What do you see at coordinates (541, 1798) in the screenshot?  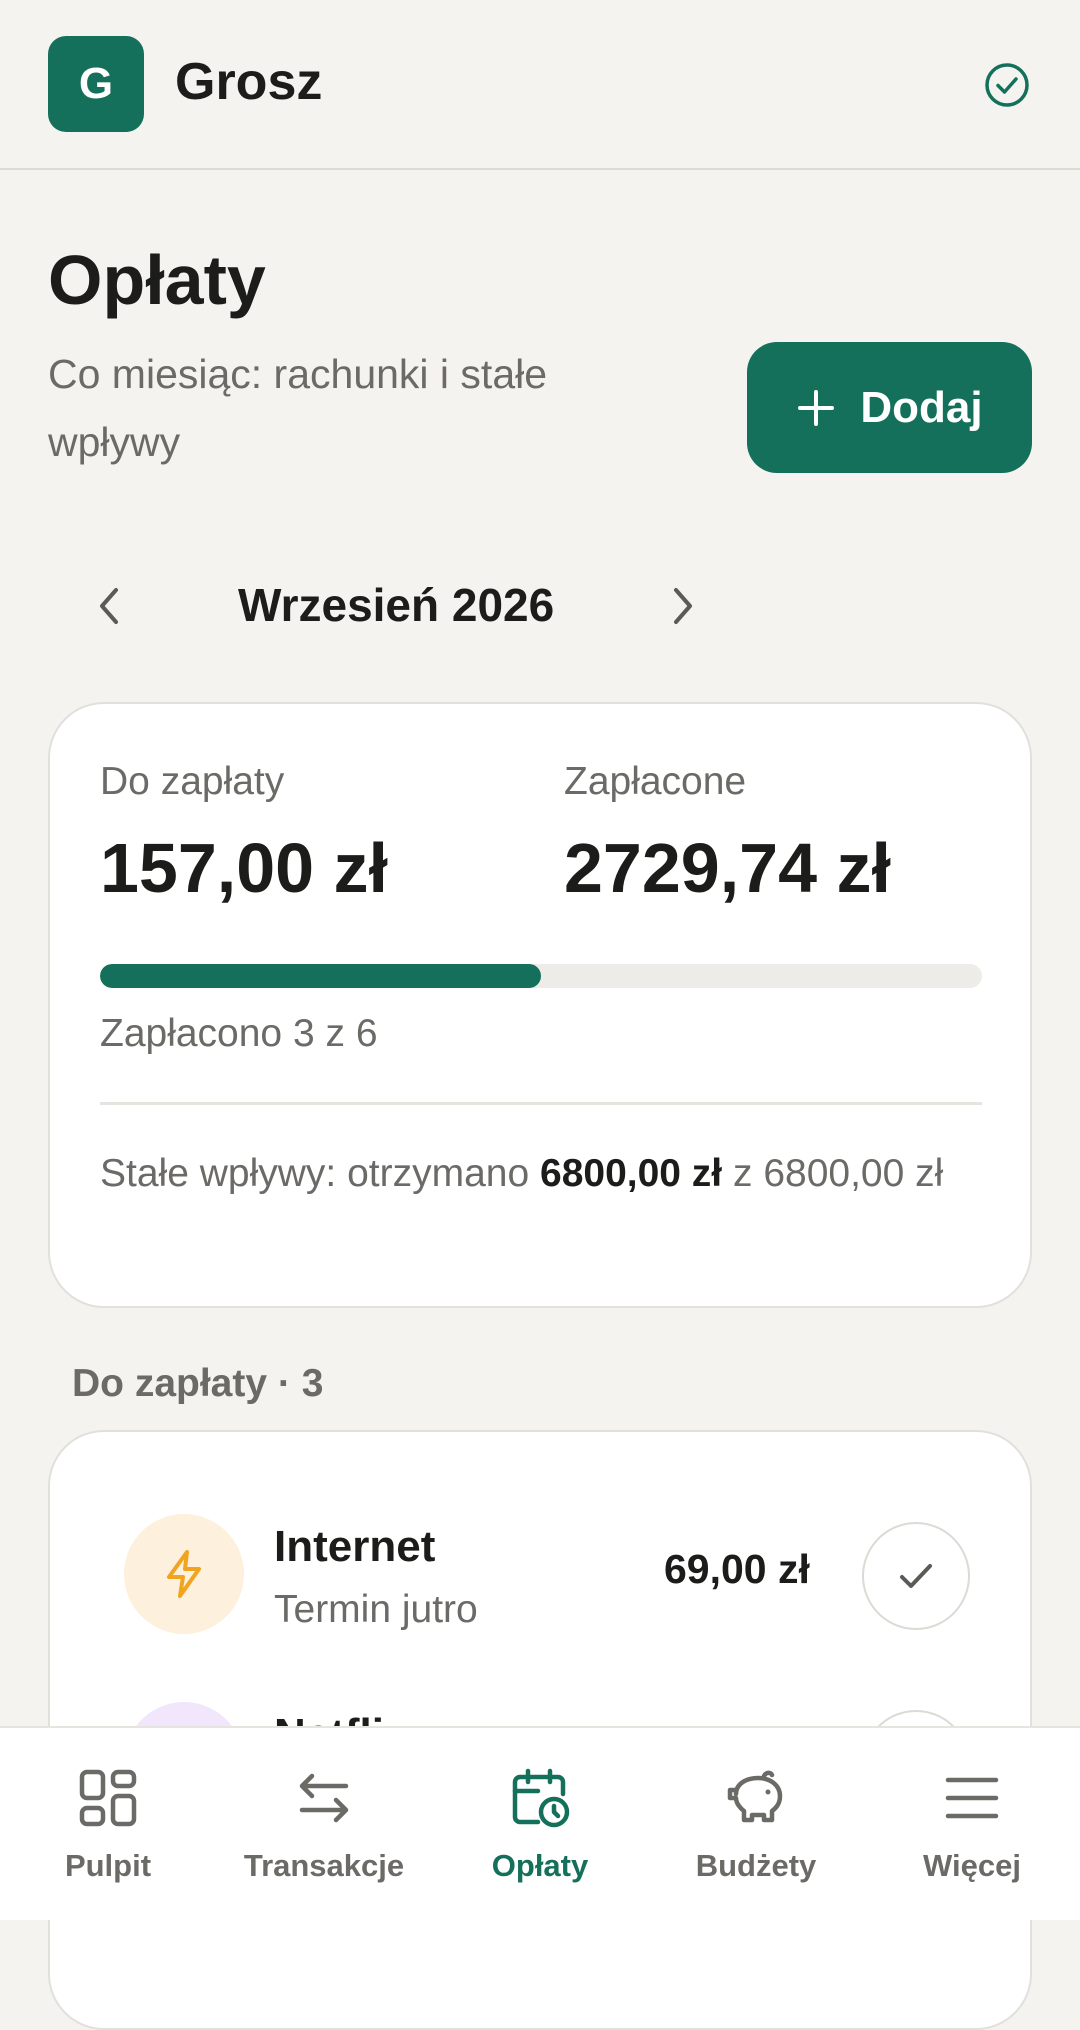 I see `calendar-clock-icon` at bounding box center [541, 1798].